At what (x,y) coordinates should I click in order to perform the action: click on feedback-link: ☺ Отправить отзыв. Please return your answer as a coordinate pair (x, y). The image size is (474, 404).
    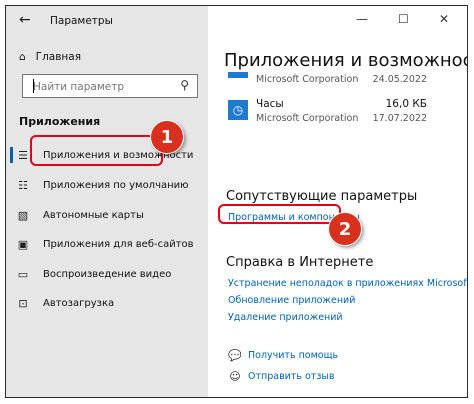
    Looking at the image, I should click on (281, 376).